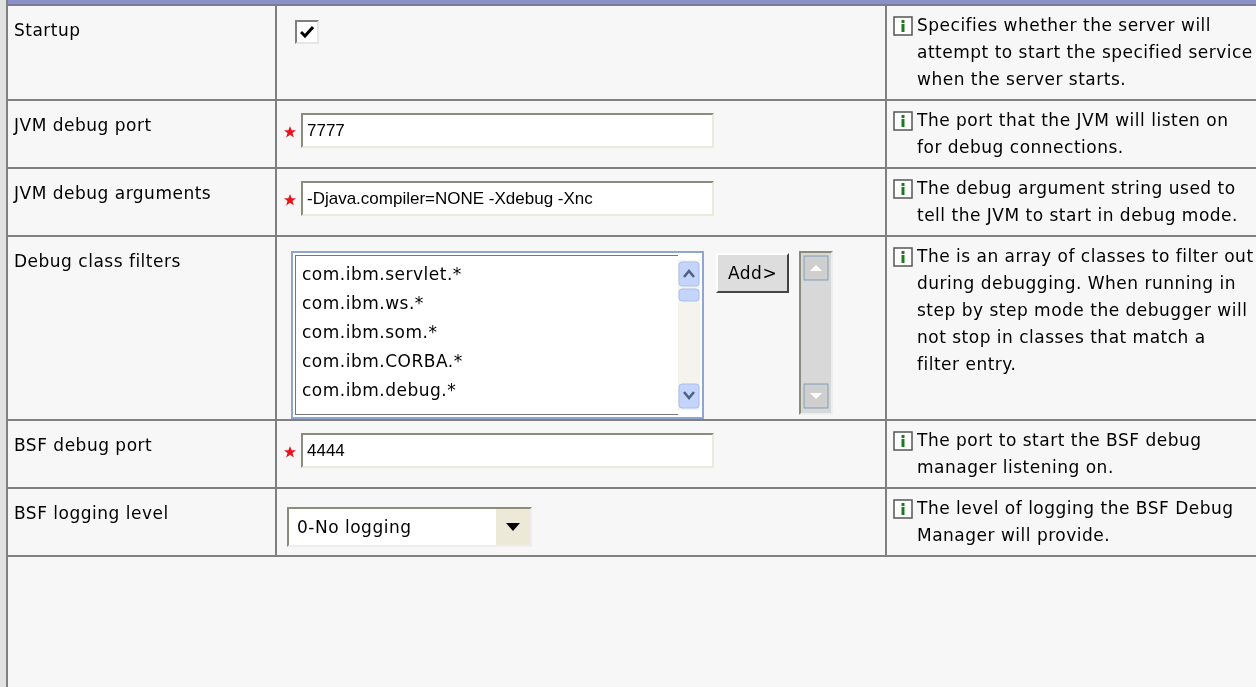 The image size is (1256, 687). What do you see at coordinates (83, 125) in the screenshot?
I see `field-label: JVM debug port` at bounding box center [83, 125].